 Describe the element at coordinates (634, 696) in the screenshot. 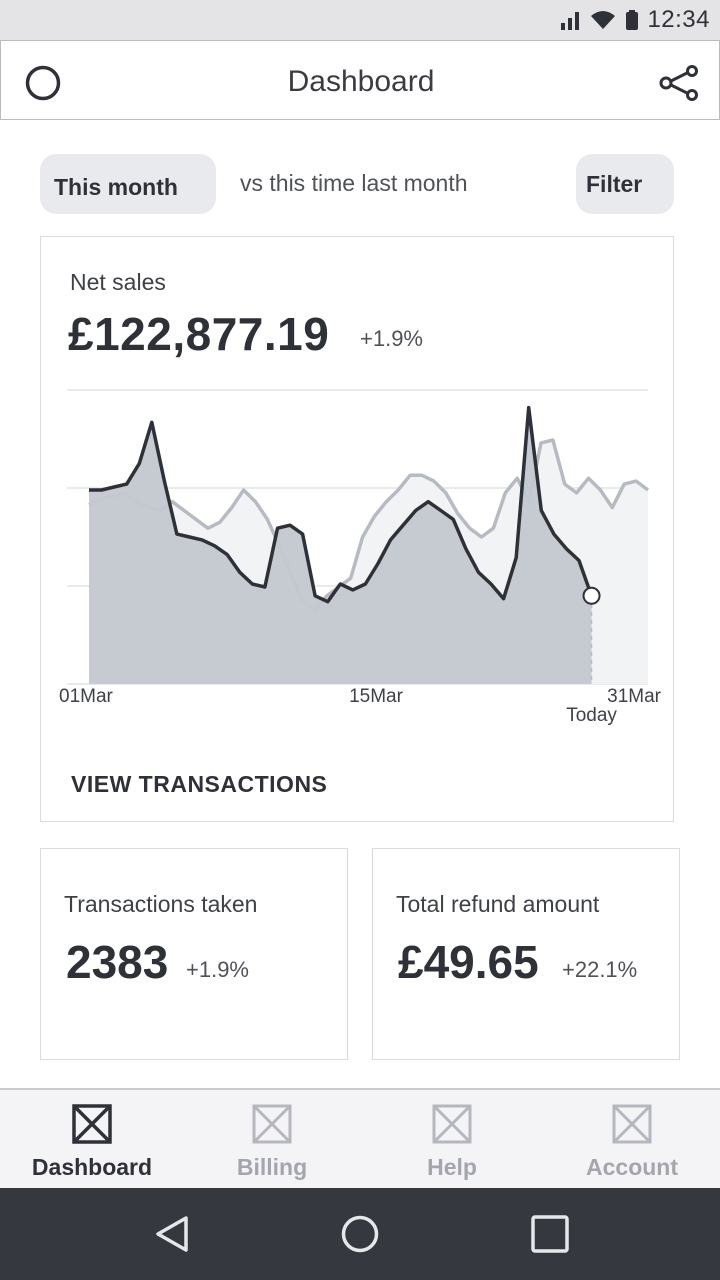

I see `x-tick-label-end: 31Mar` at that location.